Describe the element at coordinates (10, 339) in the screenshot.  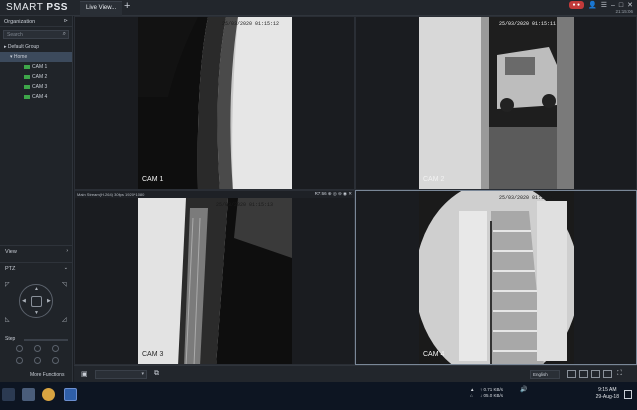
I see `step-label: Step` at that location.